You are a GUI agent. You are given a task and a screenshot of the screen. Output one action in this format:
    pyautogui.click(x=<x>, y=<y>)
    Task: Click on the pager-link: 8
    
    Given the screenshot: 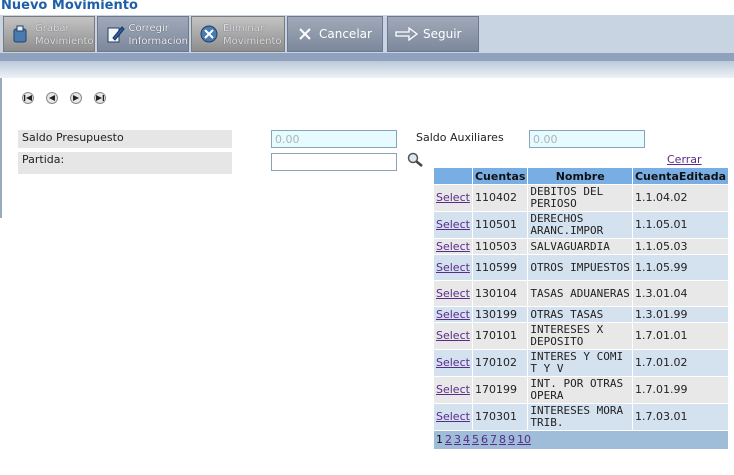 What is the action you would take?
    pyautogui.click(x=502, y=439)
    